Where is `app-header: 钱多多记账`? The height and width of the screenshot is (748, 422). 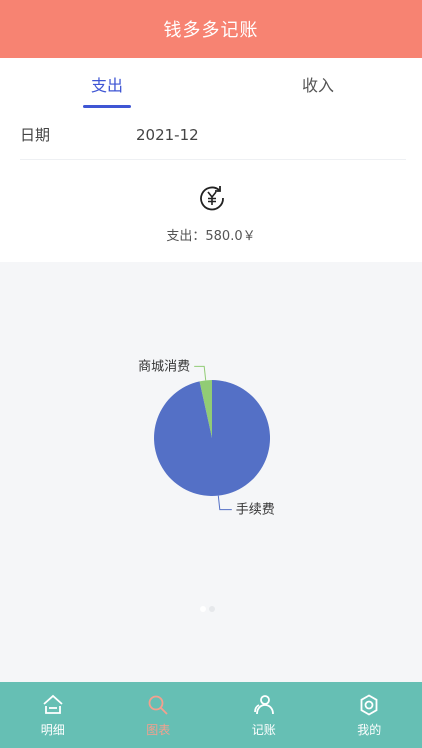 app-header: 钱多多记账 is located at coordinates (211, 29).